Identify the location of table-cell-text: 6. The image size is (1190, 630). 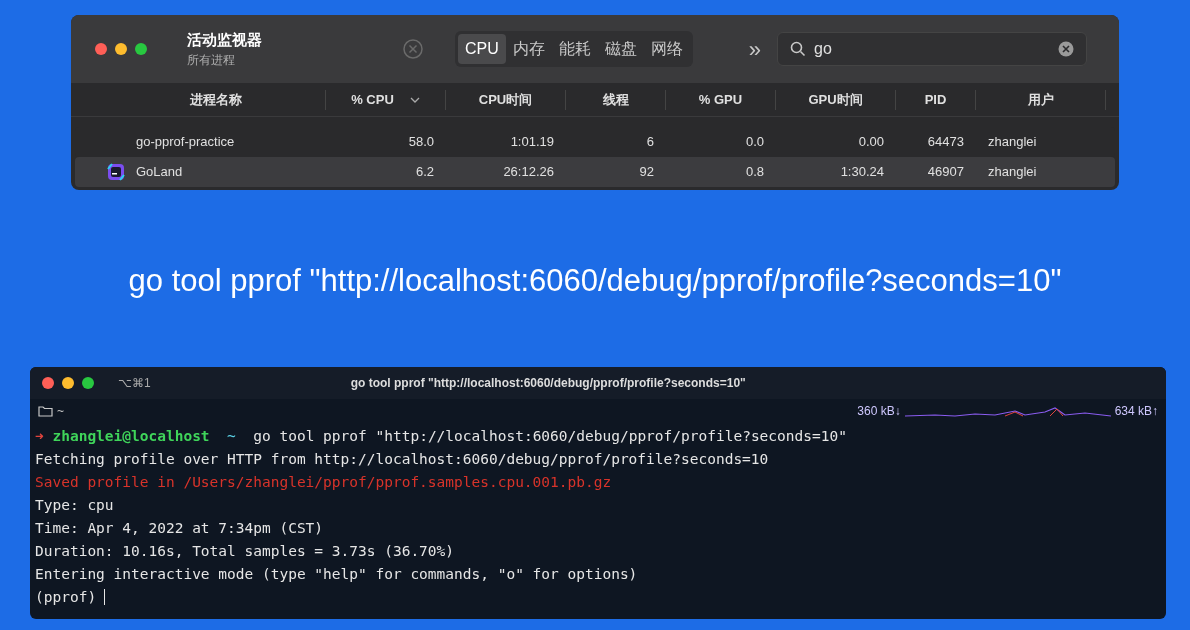
(650, 142).